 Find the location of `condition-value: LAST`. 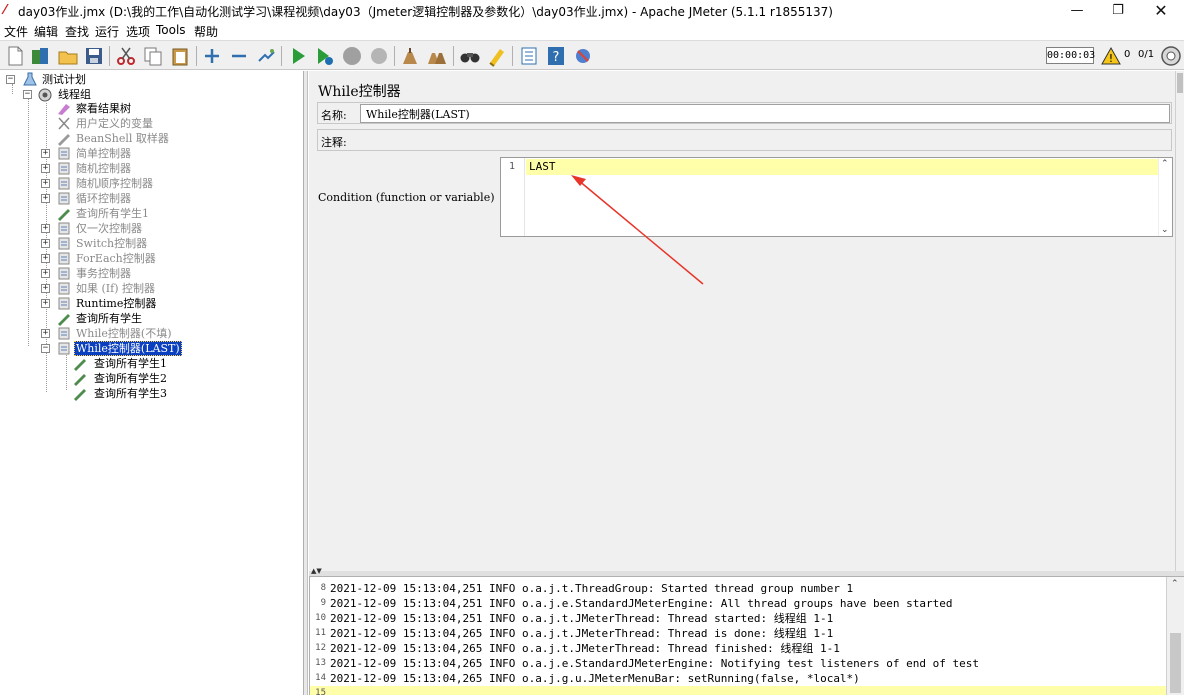

condition-value: LAST is located at coordinates (542, 166).